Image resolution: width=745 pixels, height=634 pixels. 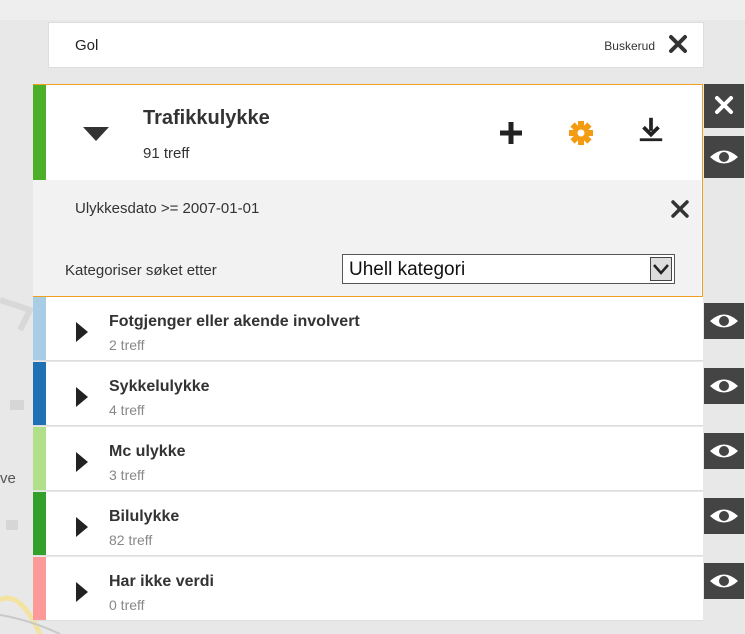 What do you see at coordinates (87, 45) in the screenshot?
I see `place-name: Gol` at bounding box center [87, 45].